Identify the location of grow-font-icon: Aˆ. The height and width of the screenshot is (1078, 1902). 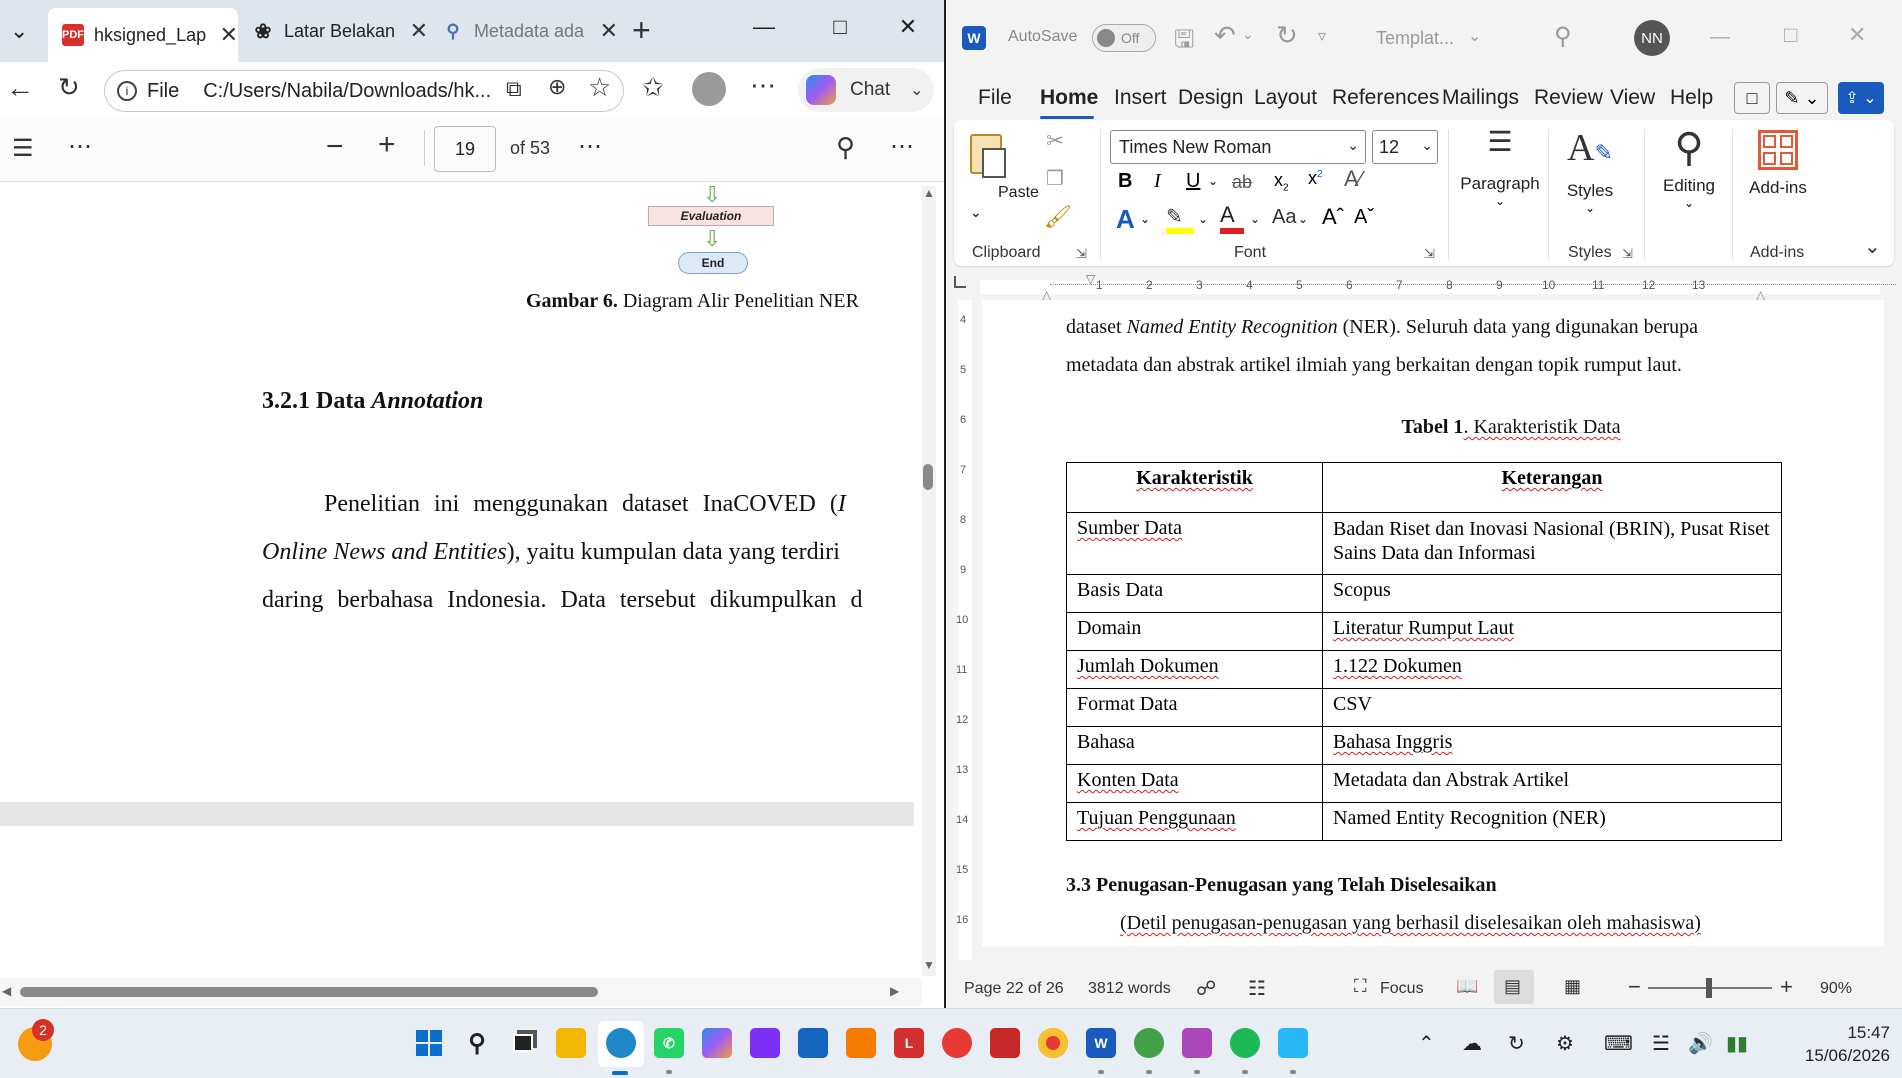
(1333, 217).